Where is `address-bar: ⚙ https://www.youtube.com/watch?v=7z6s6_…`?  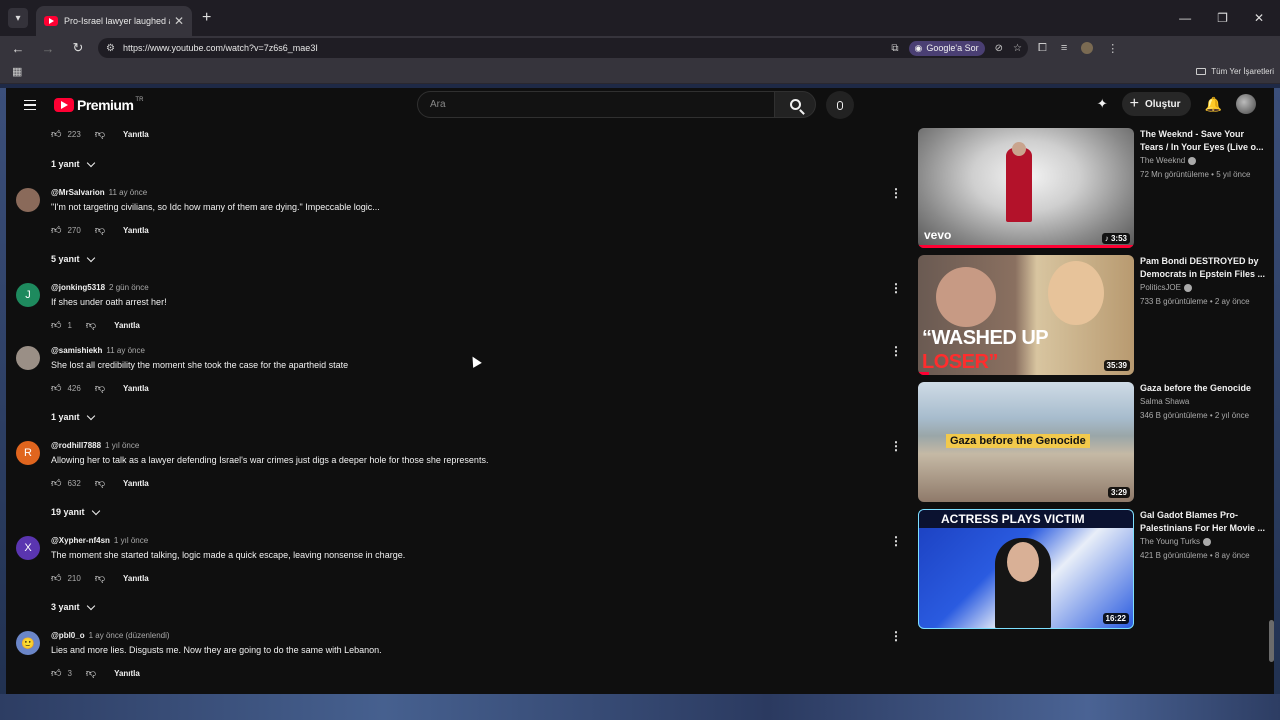
address-bar: ⚙ https://www.youtube.com/watch?v=7z6s6_… is located at coordinates (563, 48).